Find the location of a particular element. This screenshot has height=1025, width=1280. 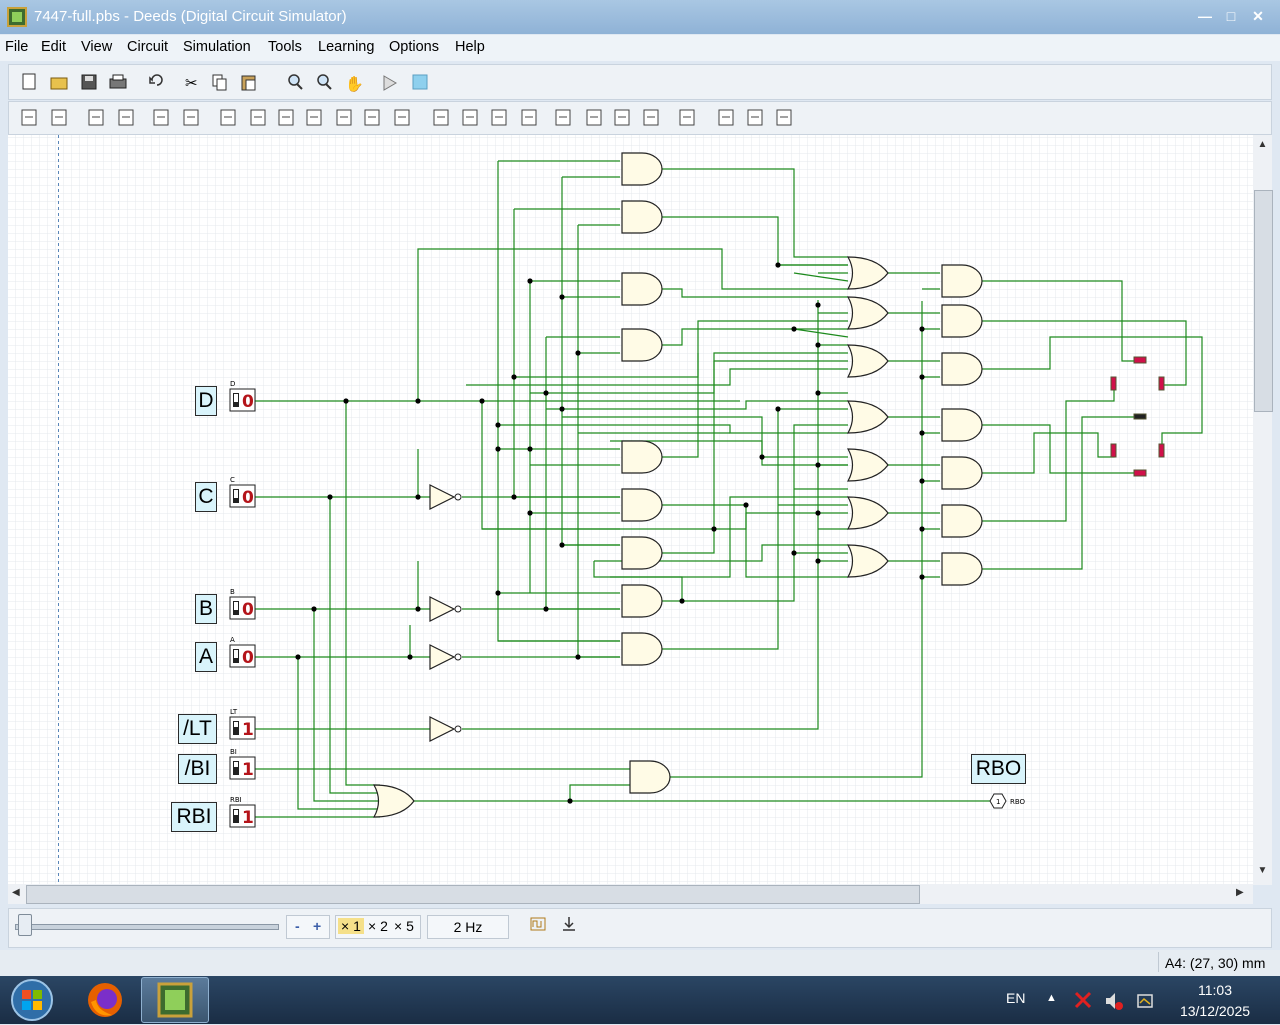

scroll-up-icon: ▲ is located at coordinates (1262, 145).